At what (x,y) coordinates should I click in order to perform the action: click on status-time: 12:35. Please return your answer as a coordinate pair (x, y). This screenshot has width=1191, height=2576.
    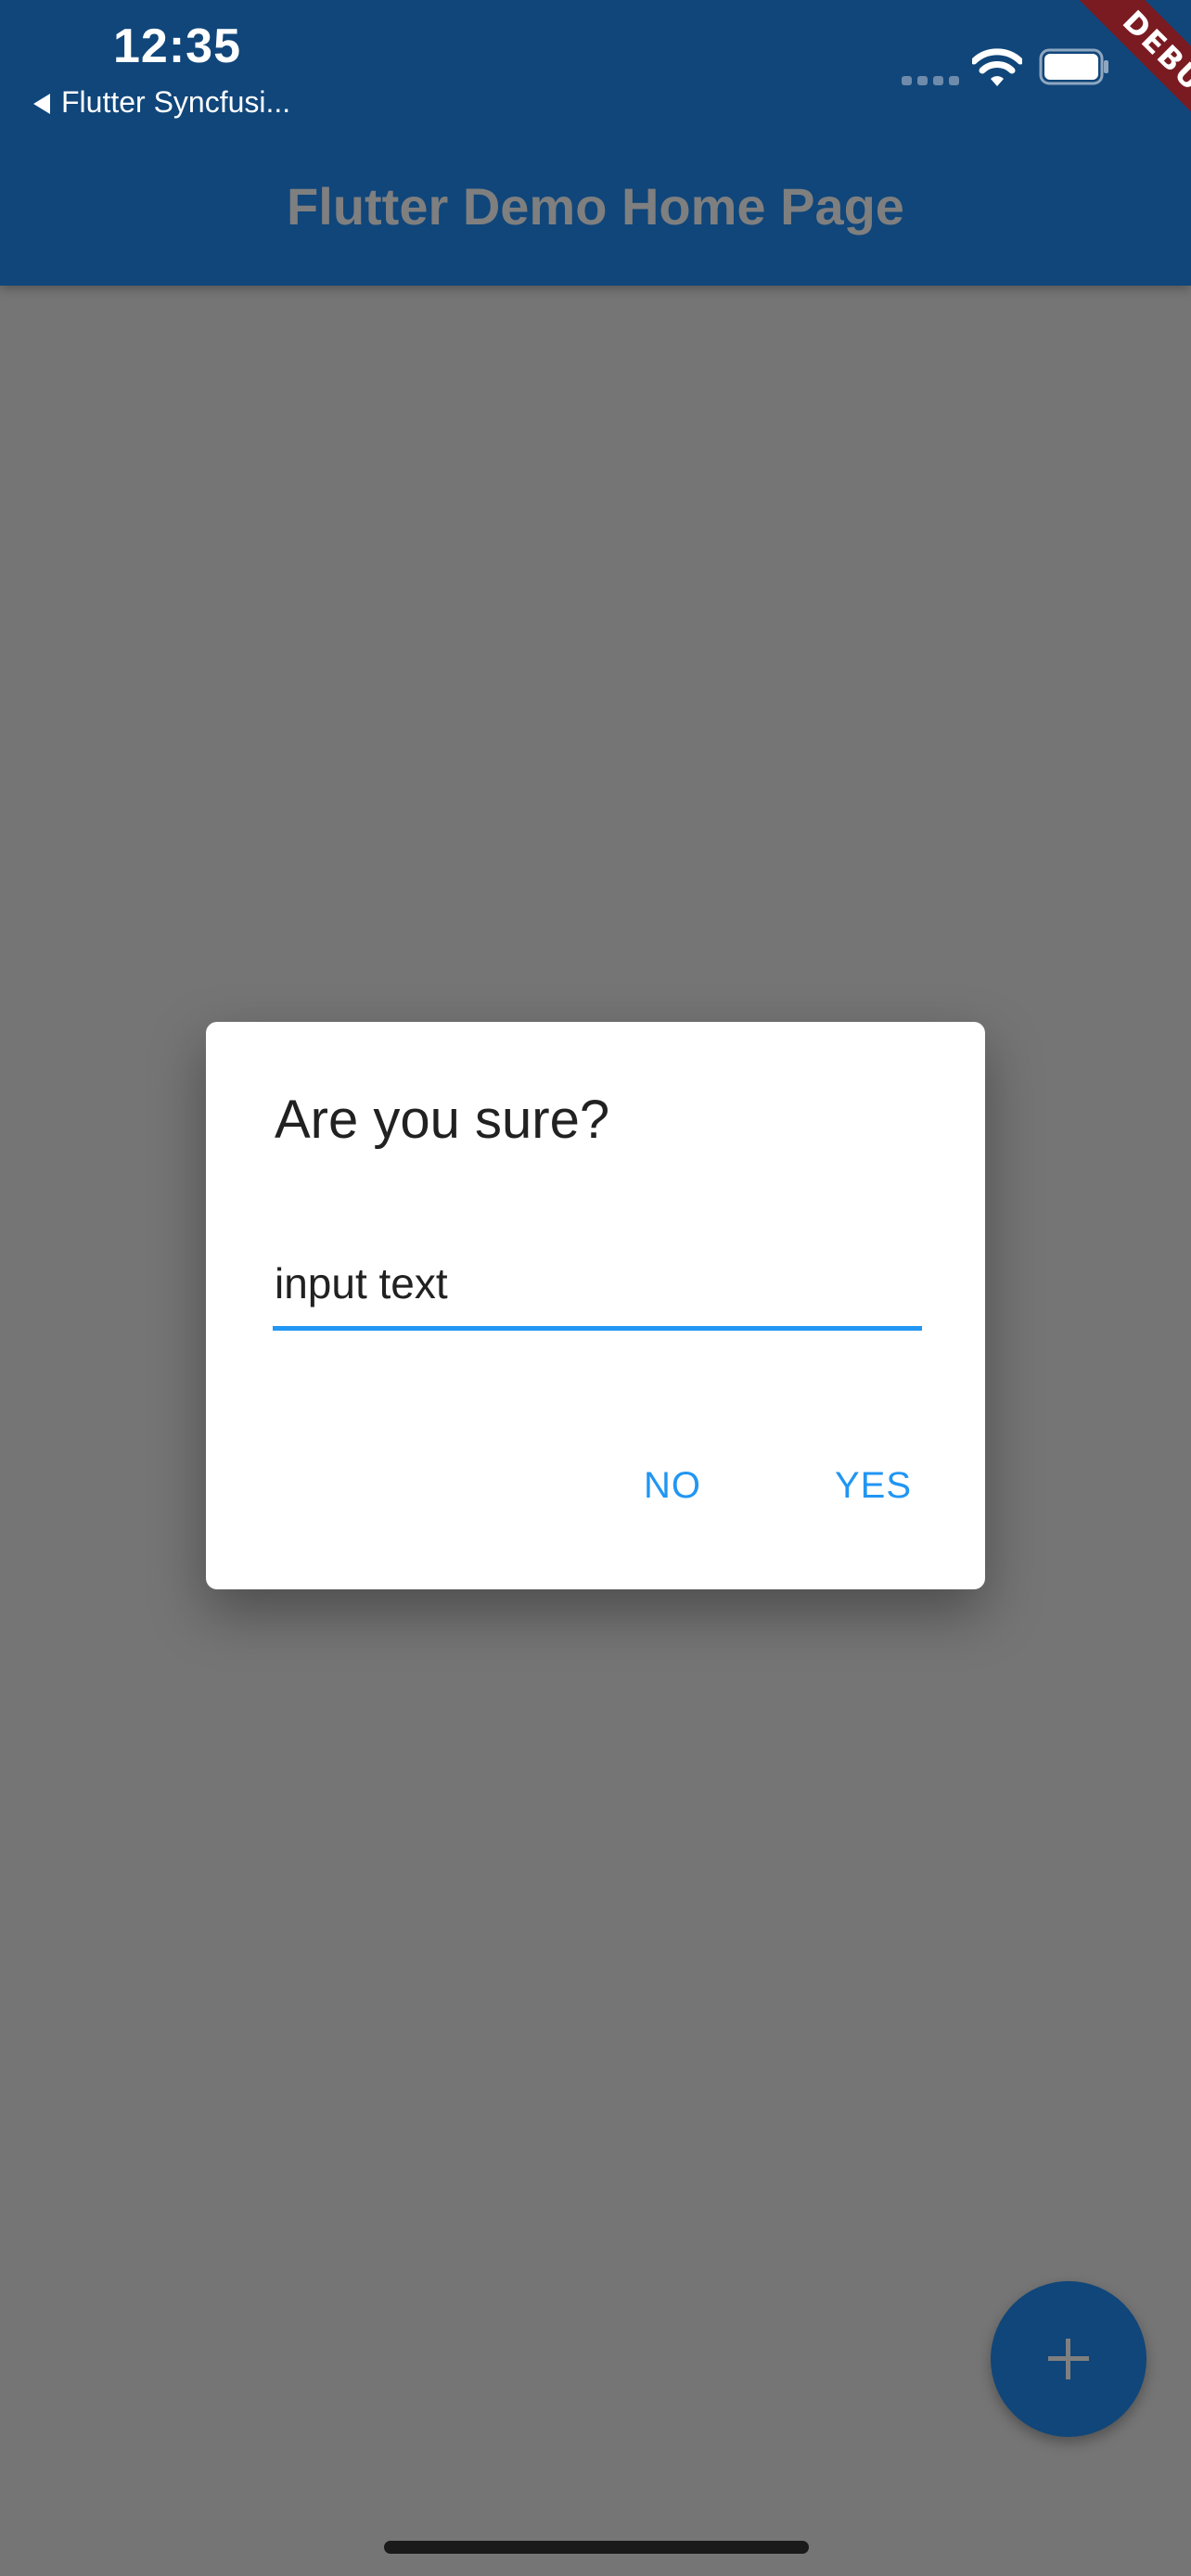
    Looking at the image, I should click on (177, 46).